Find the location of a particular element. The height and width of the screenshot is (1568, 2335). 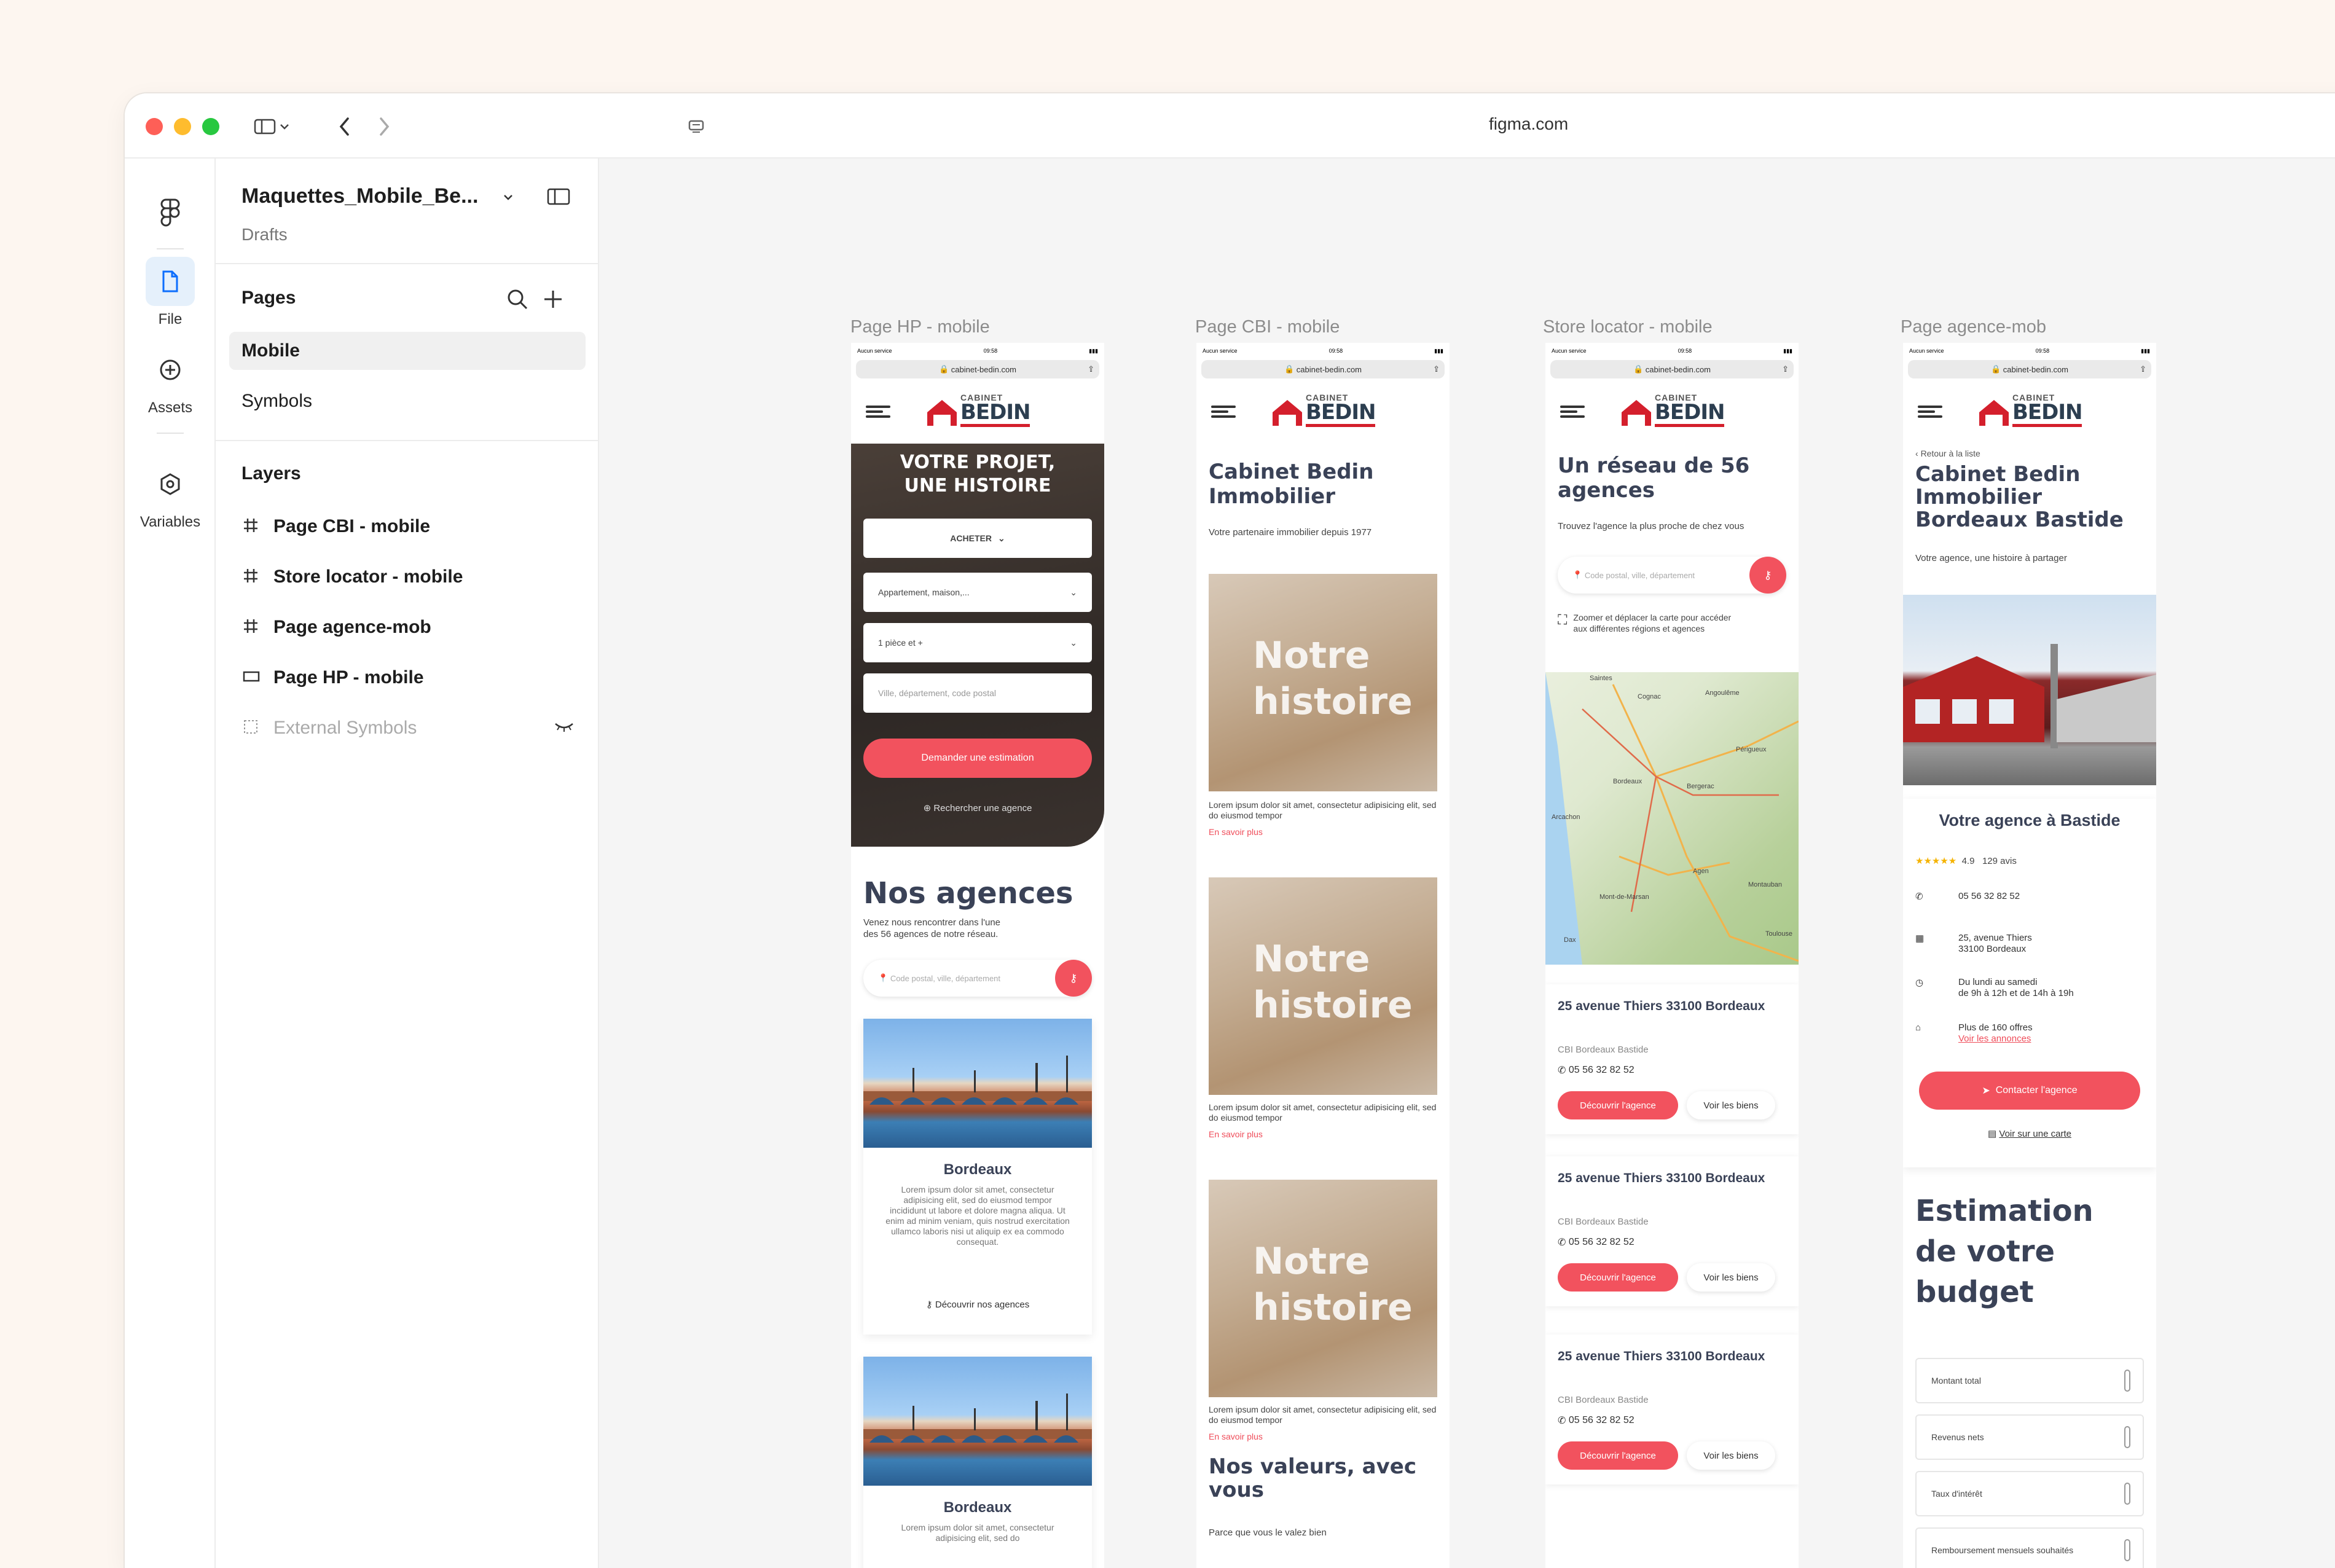

map-town: Dax is located at coordinates (1570, 940).